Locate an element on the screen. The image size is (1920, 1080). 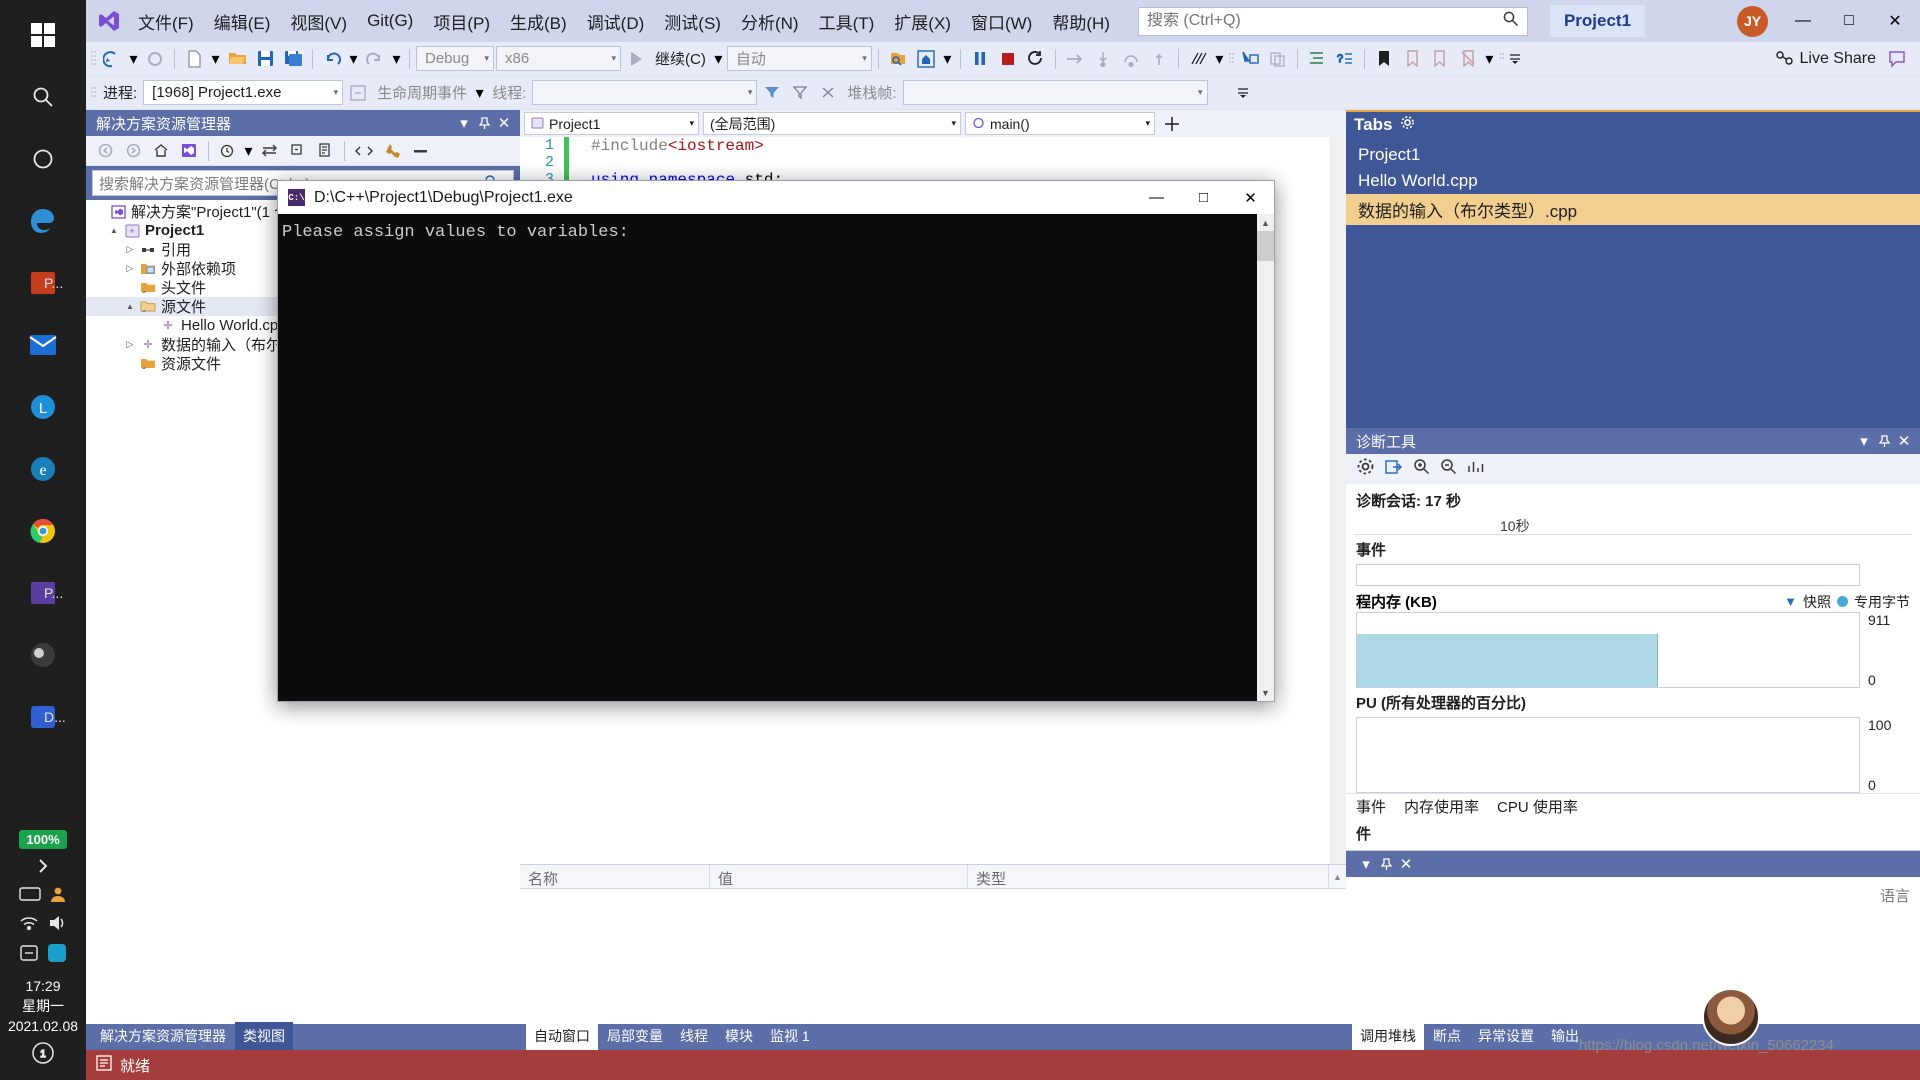
search-input is located at coordinates (1324, 21).